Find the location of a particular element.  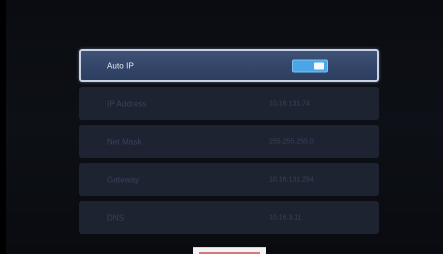

ip-address-value: 10.16.131.74 is located at coordinates (289, 103).